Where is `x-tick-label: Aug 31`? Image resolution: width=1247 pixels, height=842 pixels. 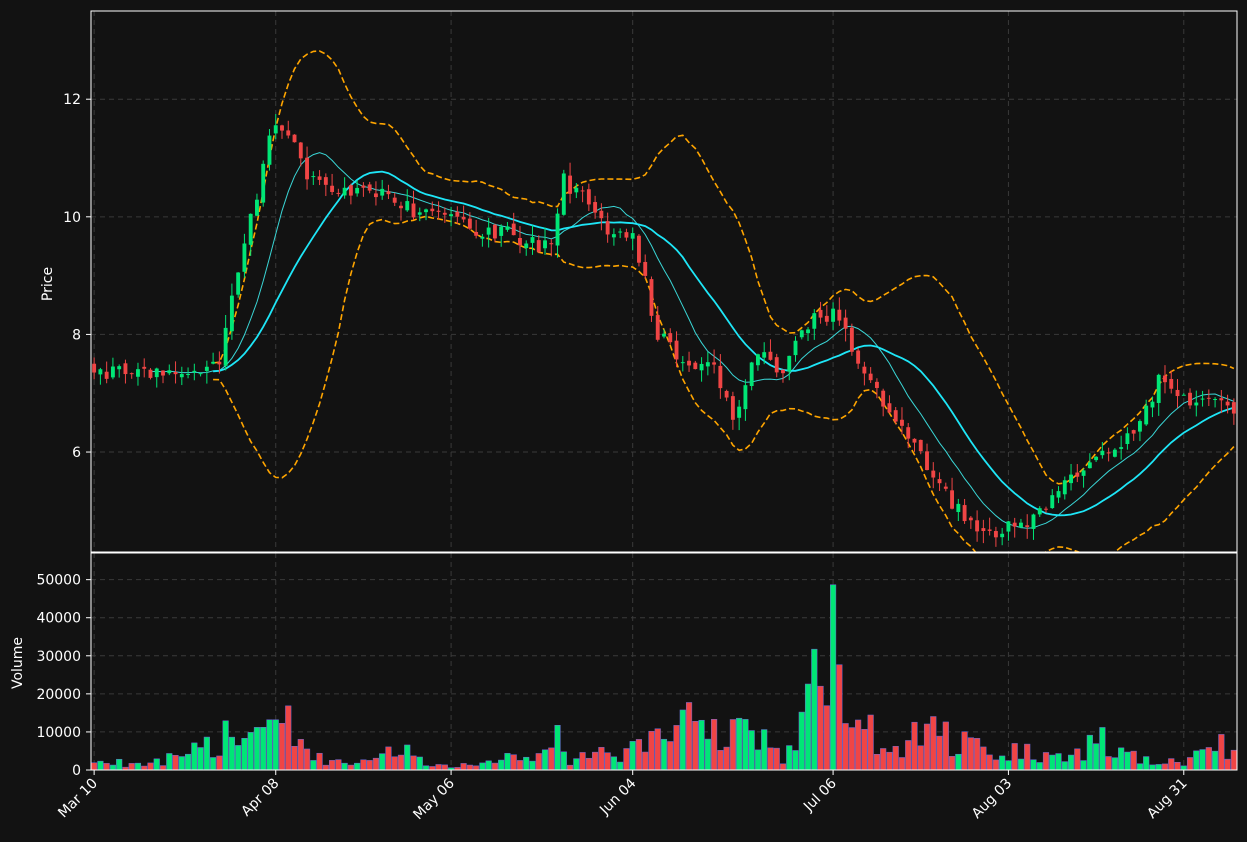
x-tick-label: Aug 31 is located at coordinates (1167, 799).